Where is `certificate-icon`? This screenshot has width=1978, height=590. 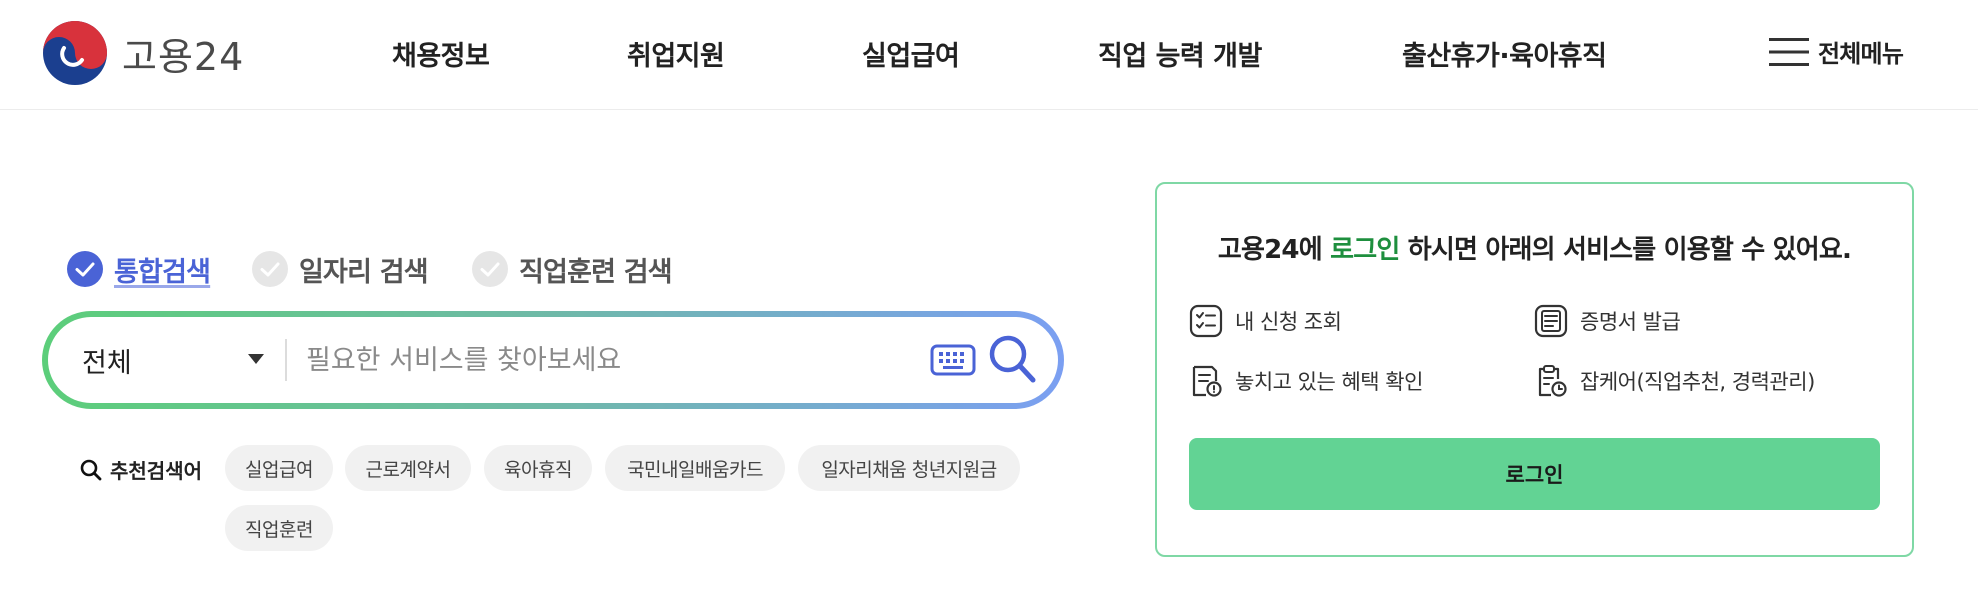 certificate-icon is located at coordinates (1551, 321).